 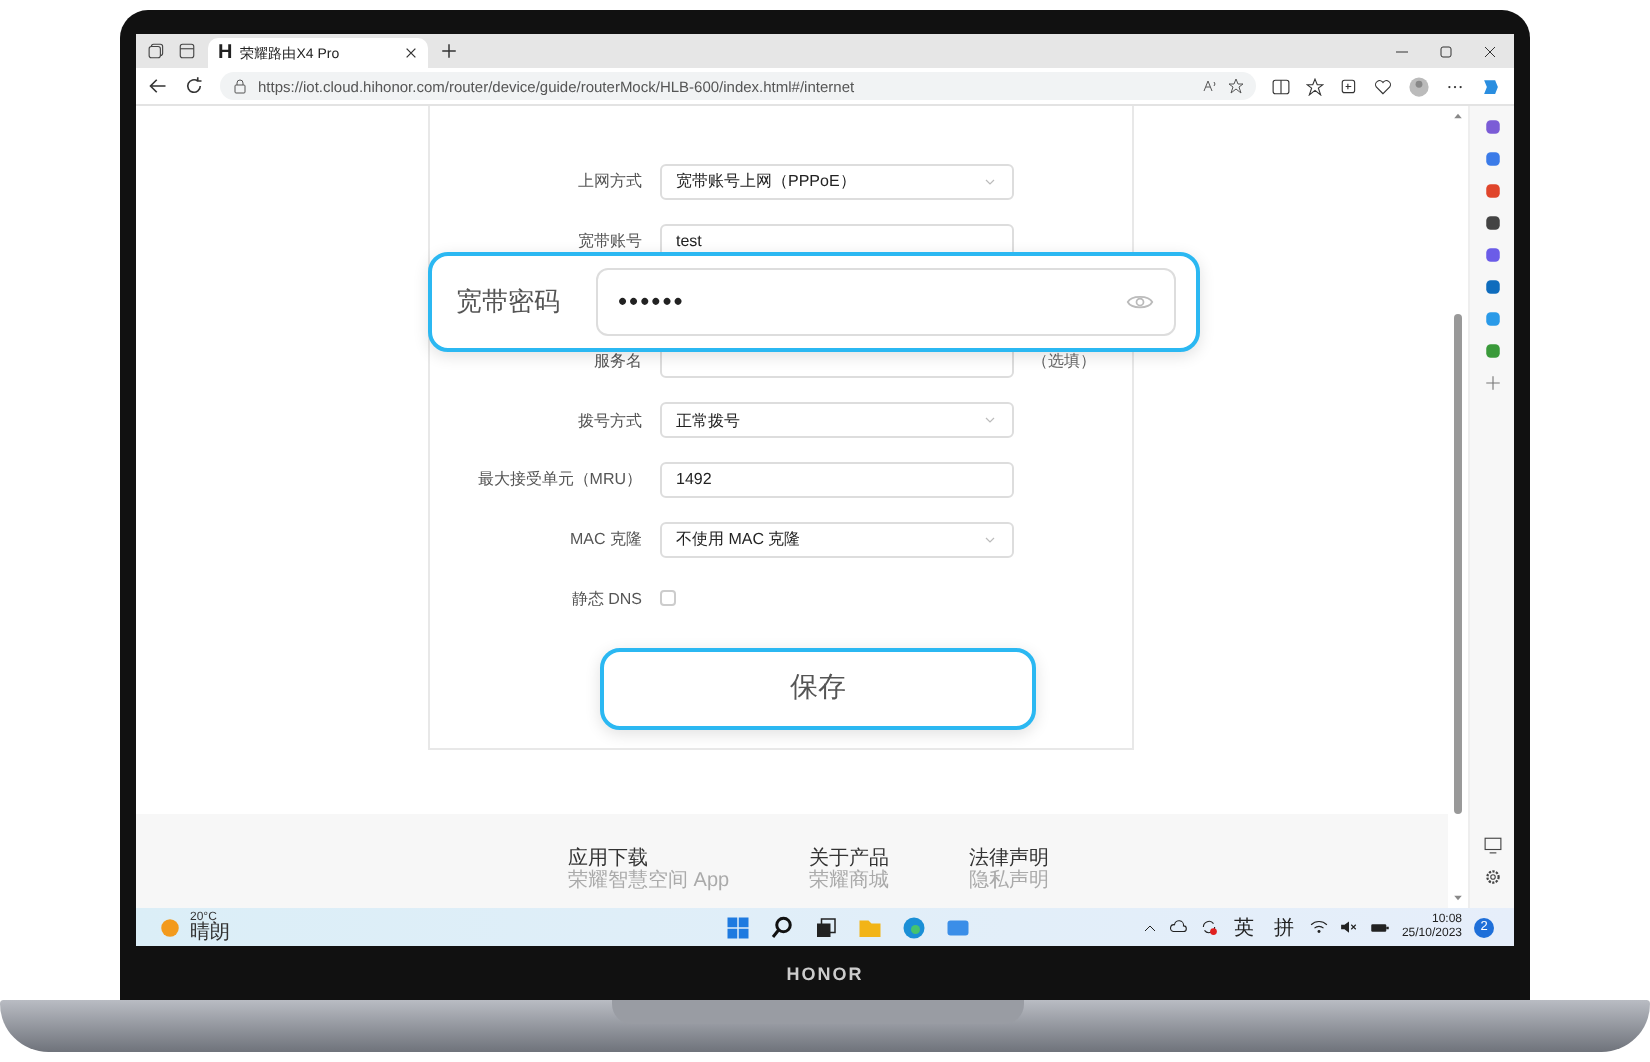 I want to click on star-icon, so click(x=1236, y=86).